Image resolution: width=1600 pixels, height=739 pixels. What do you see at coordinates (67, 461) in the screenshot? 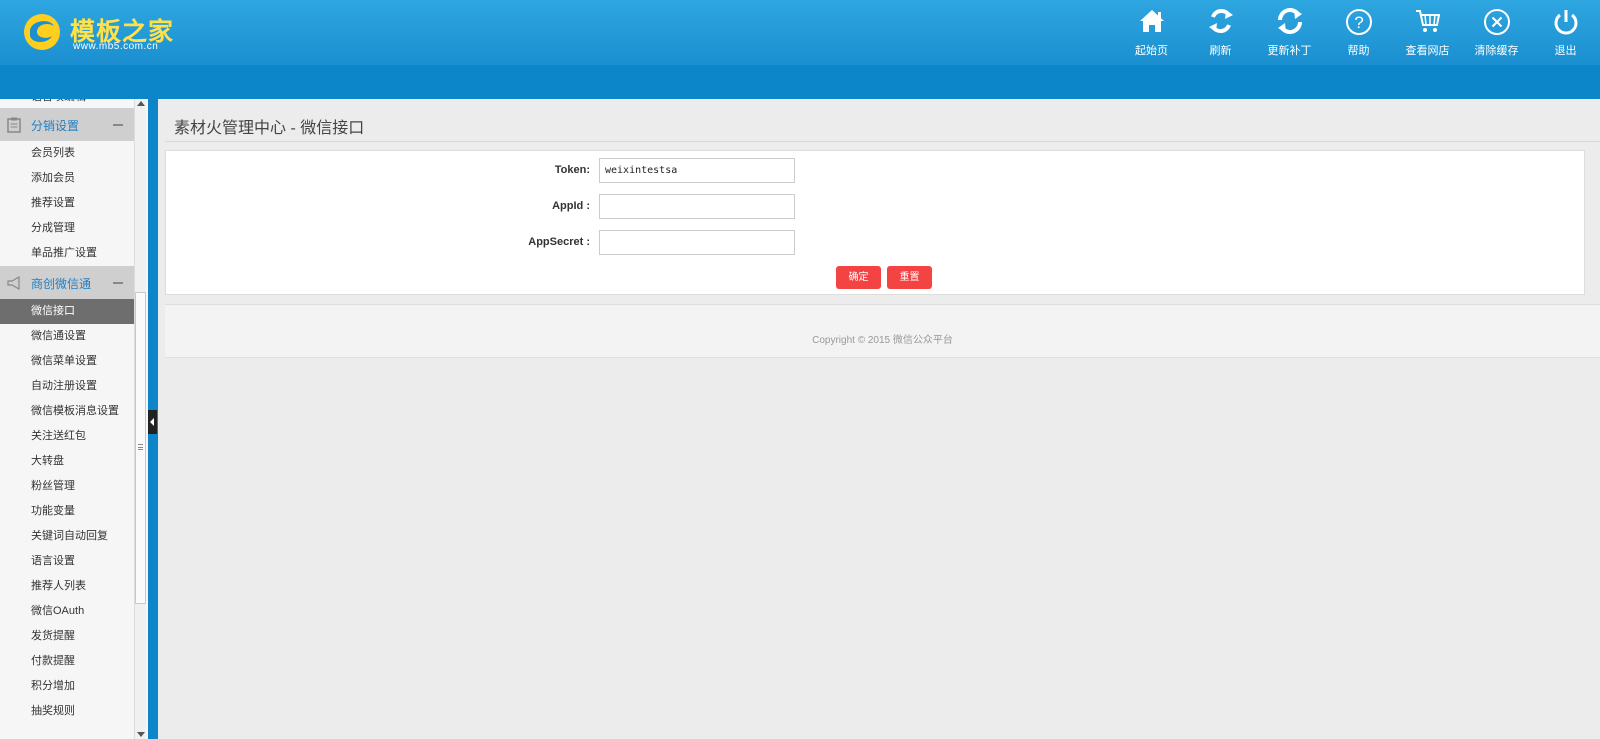
I see `sidebar-item: 大转盘` at bounding box center [67, 461].